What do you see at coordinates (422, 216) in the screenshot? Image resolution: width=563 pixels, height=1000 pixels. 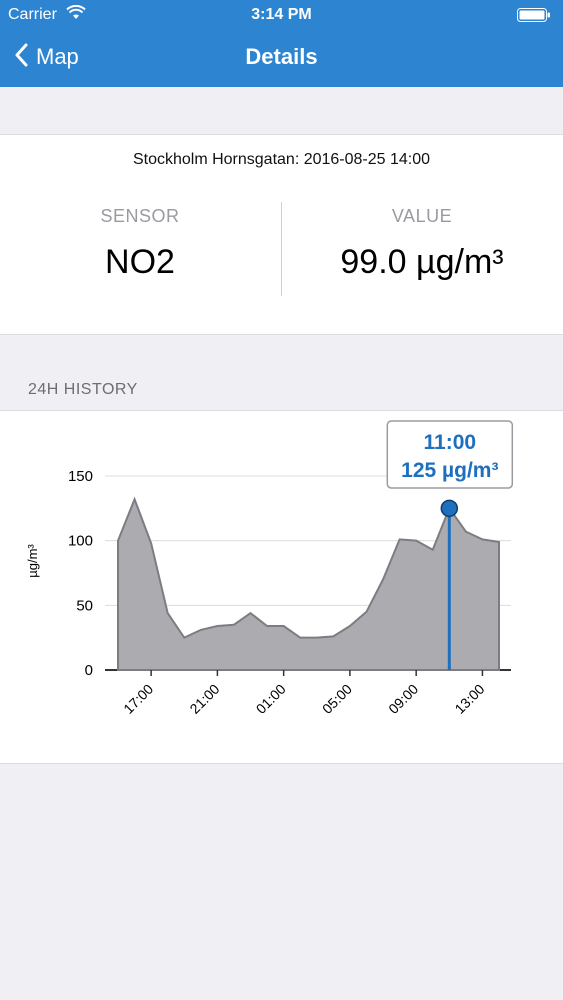 I see `value-label: VALUE` at bounding box center [422, 216].